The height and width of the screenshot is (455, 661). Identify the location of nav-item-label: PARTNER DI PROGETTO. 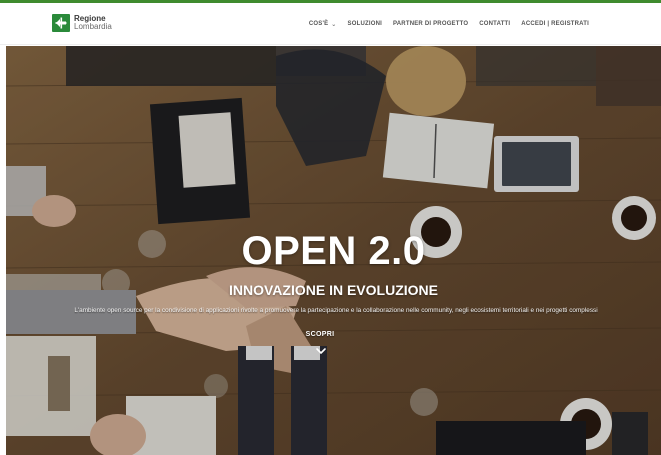
(431, 24).